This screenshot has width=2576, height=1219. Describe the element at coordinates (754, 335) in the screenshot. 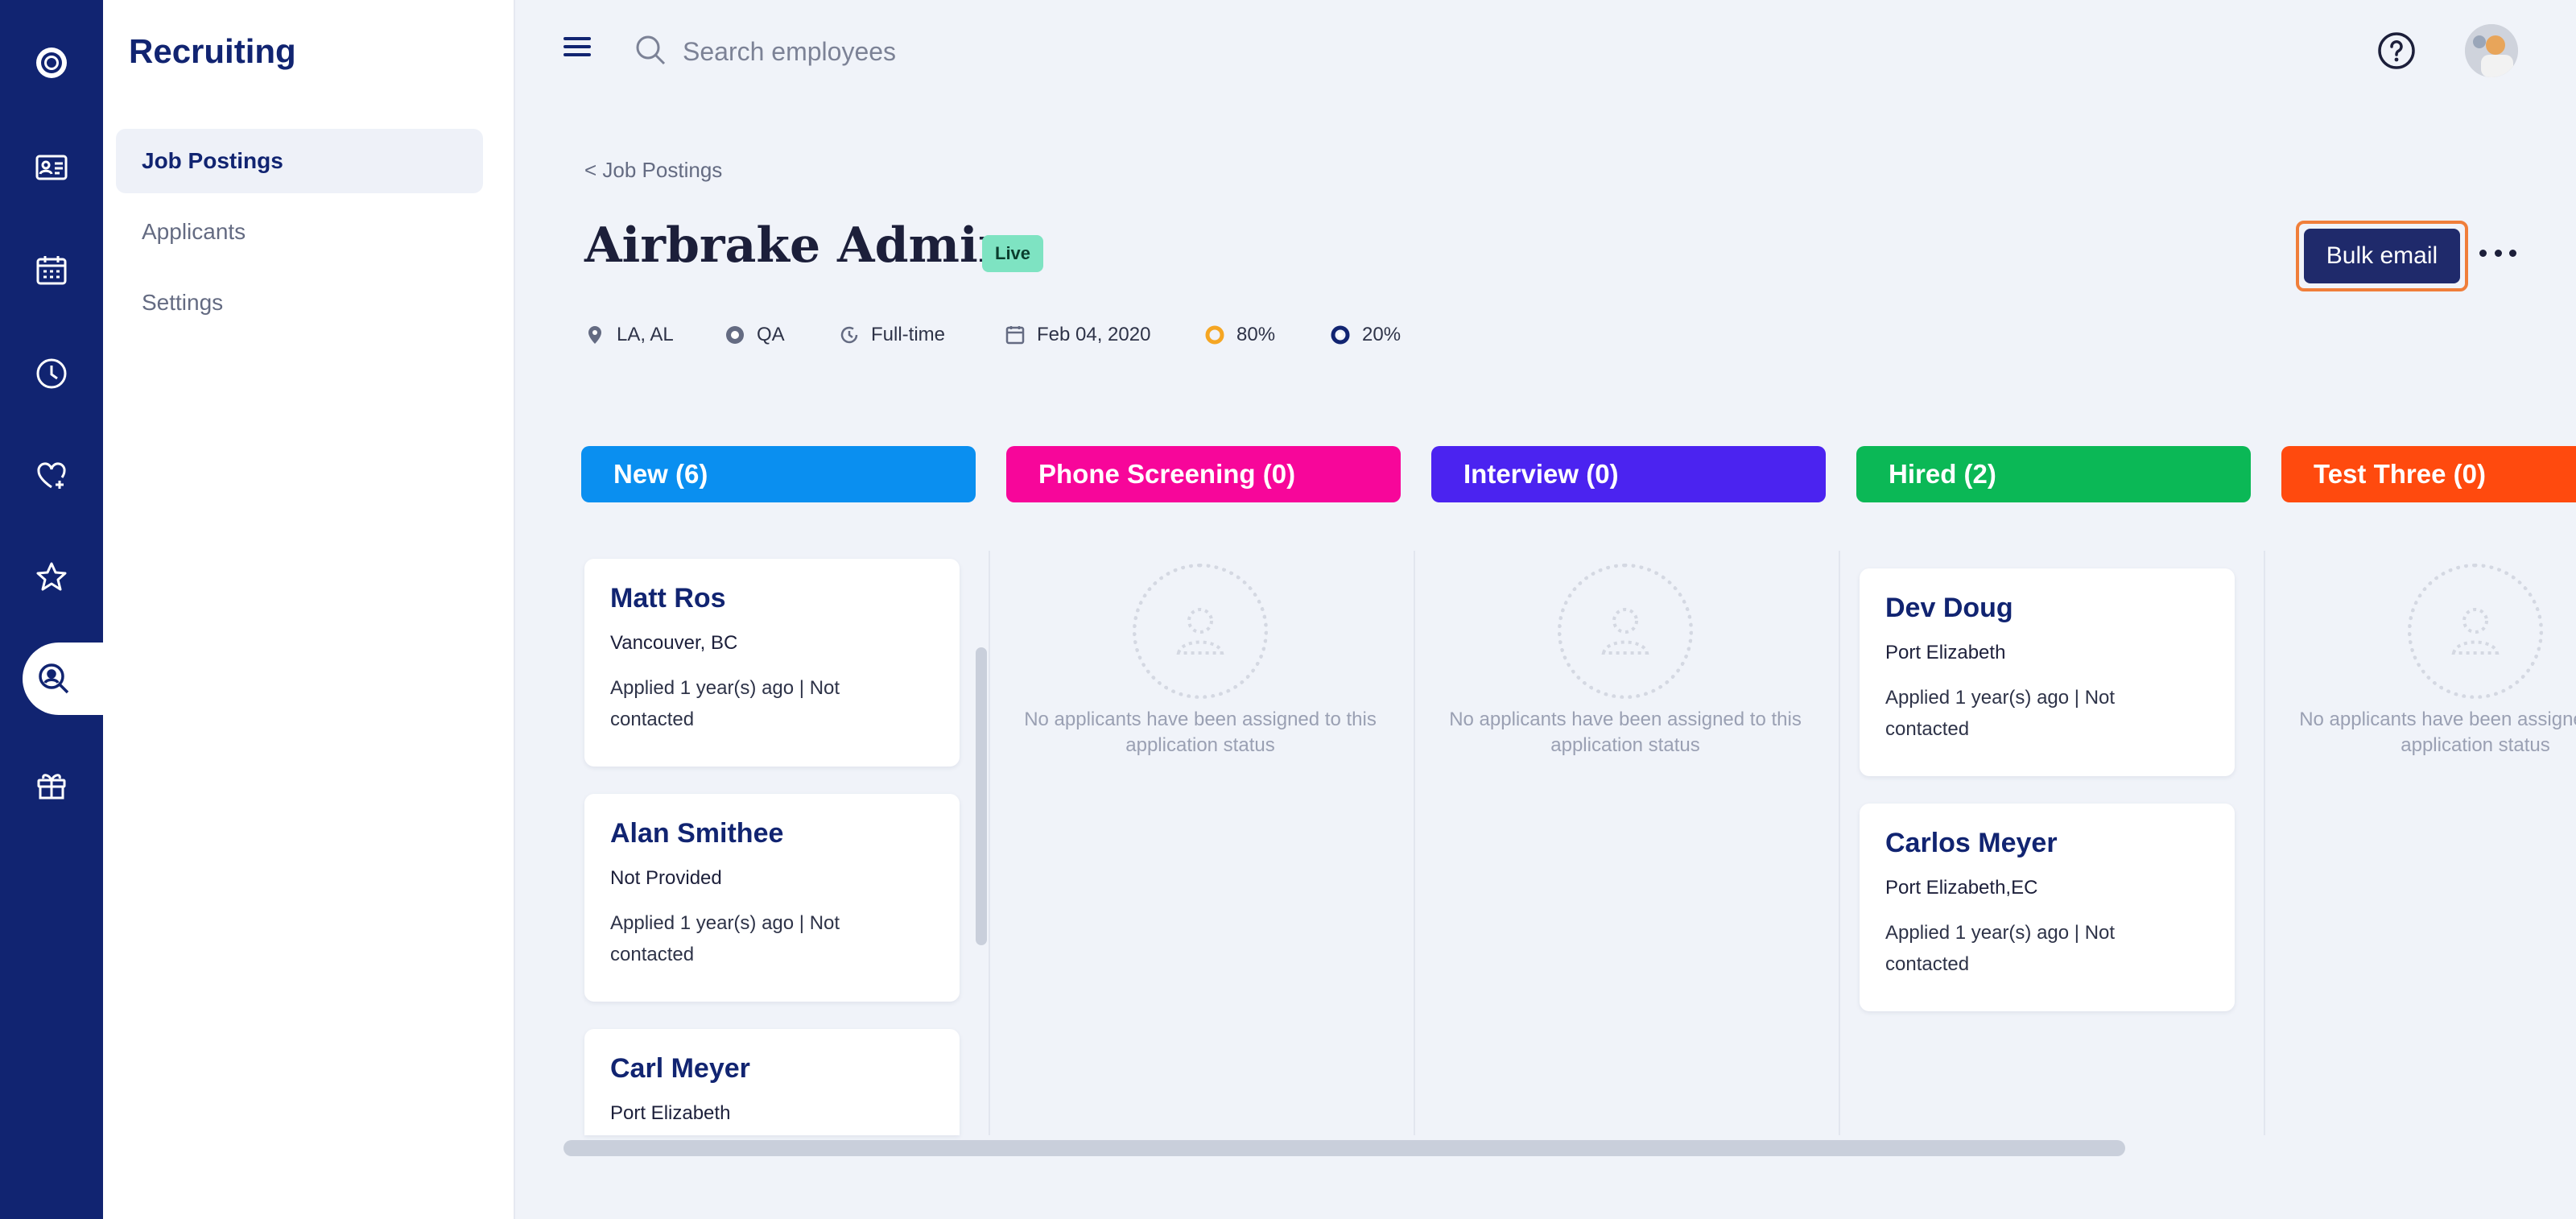

I see `meta-department: QA` at that location.